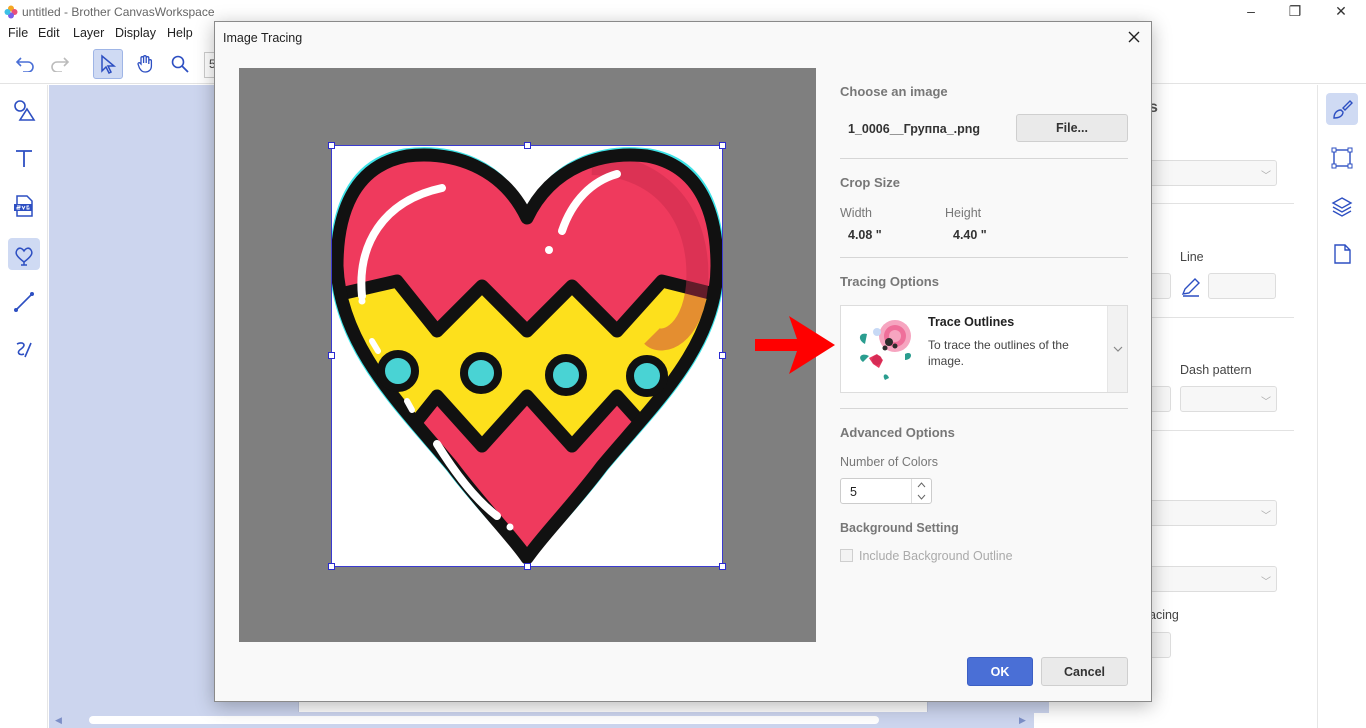 Image resolution: width=1366 pixels, height=728 pixels. I want to click on zoom-tool-button, so click(180, 64).